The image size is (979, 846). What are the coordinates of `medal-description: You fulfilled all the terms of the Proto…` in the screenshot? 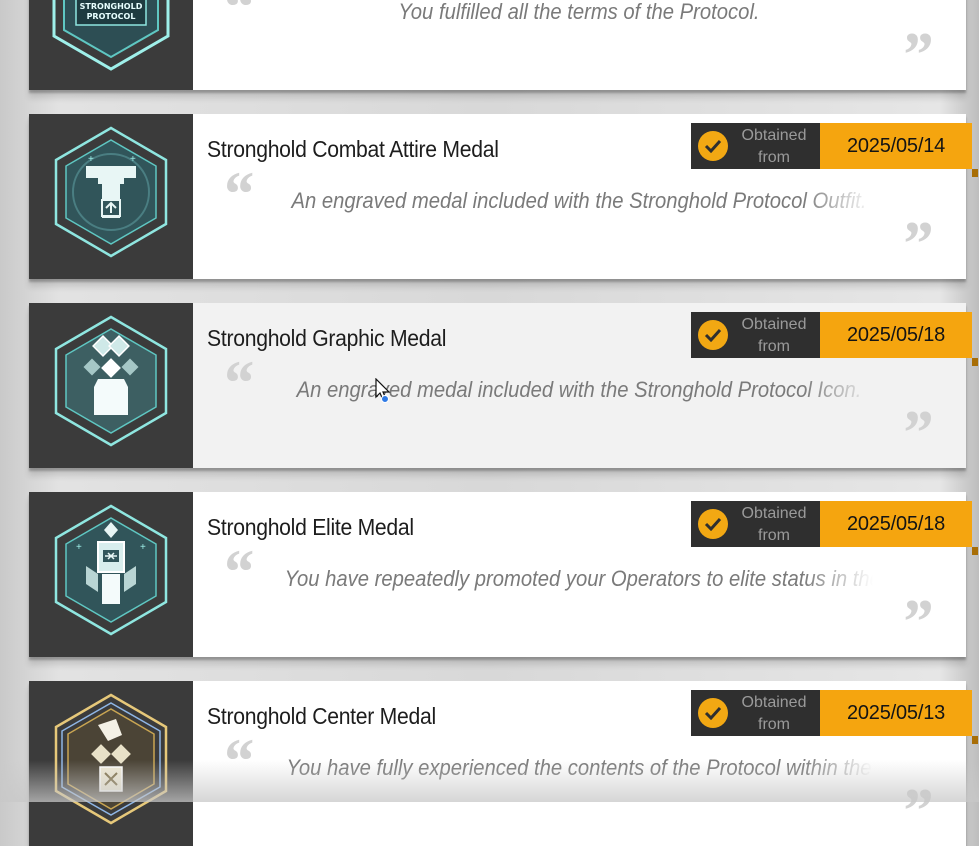 It's located at (579, 12).